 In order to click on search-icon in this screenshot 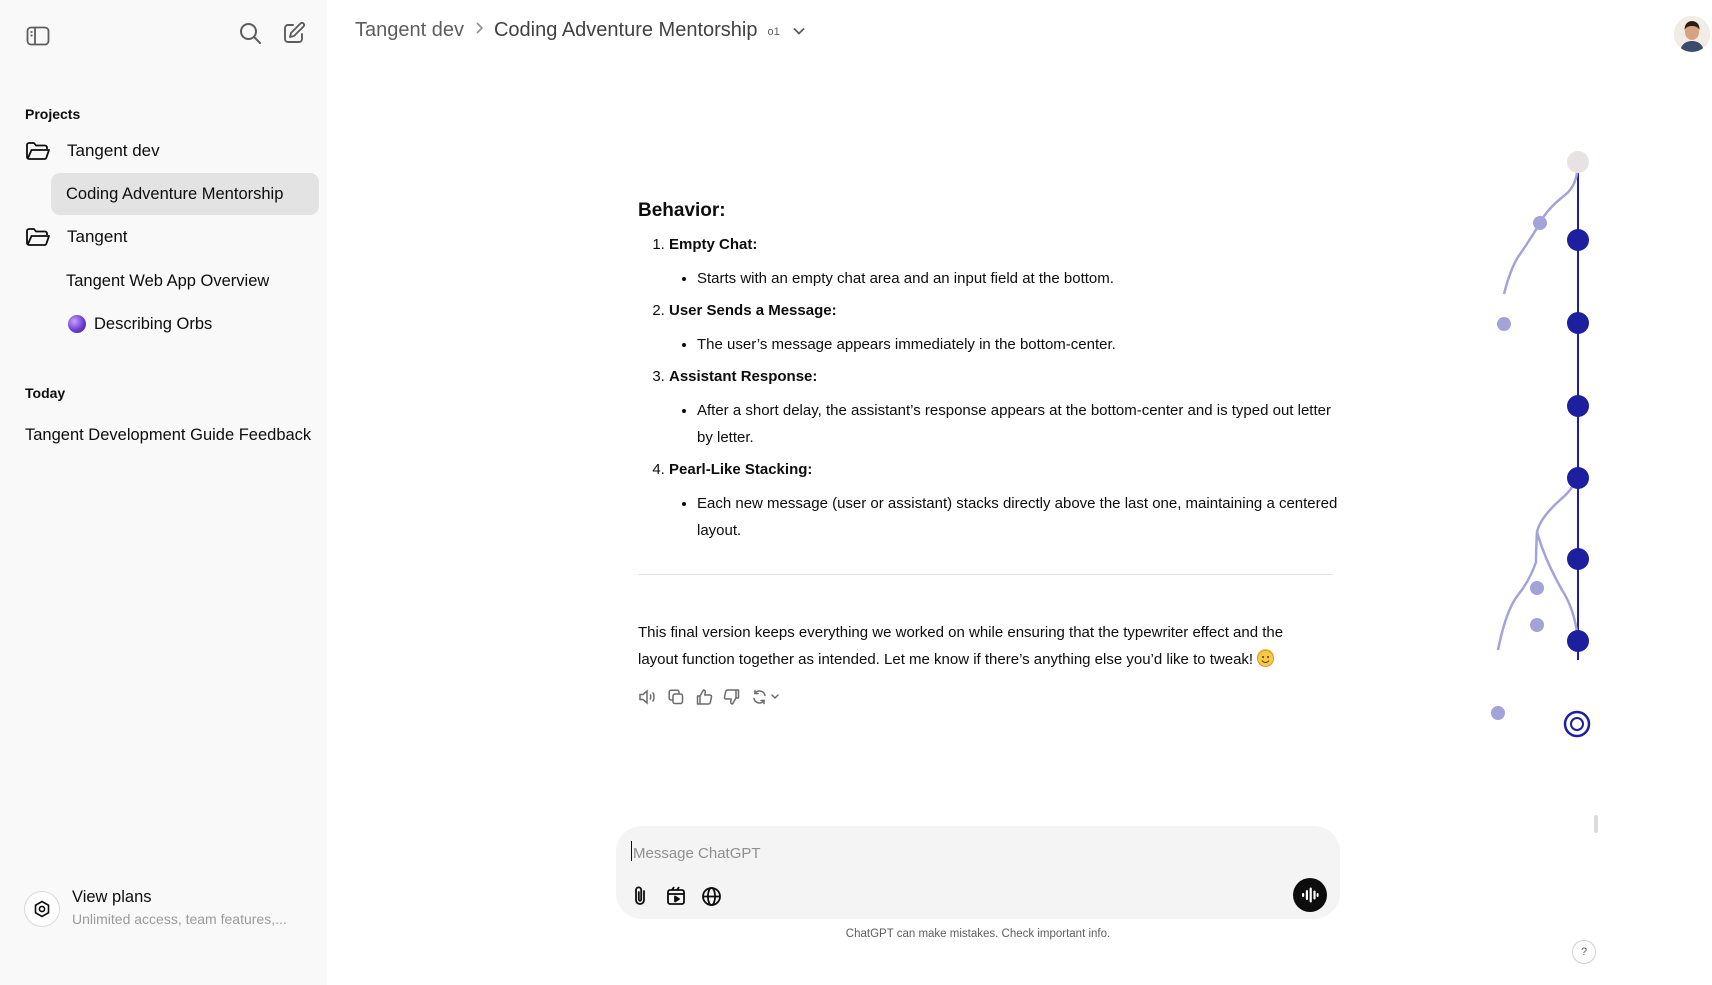, I will do `click(250, 33)`.